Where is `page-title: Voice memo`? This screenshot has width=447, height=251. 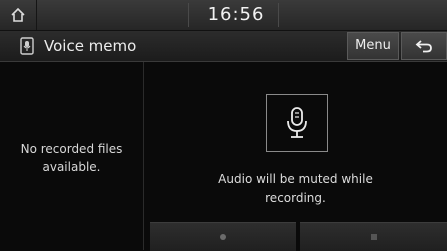 page-title: Voice memo is located at coordinates (90, 46).